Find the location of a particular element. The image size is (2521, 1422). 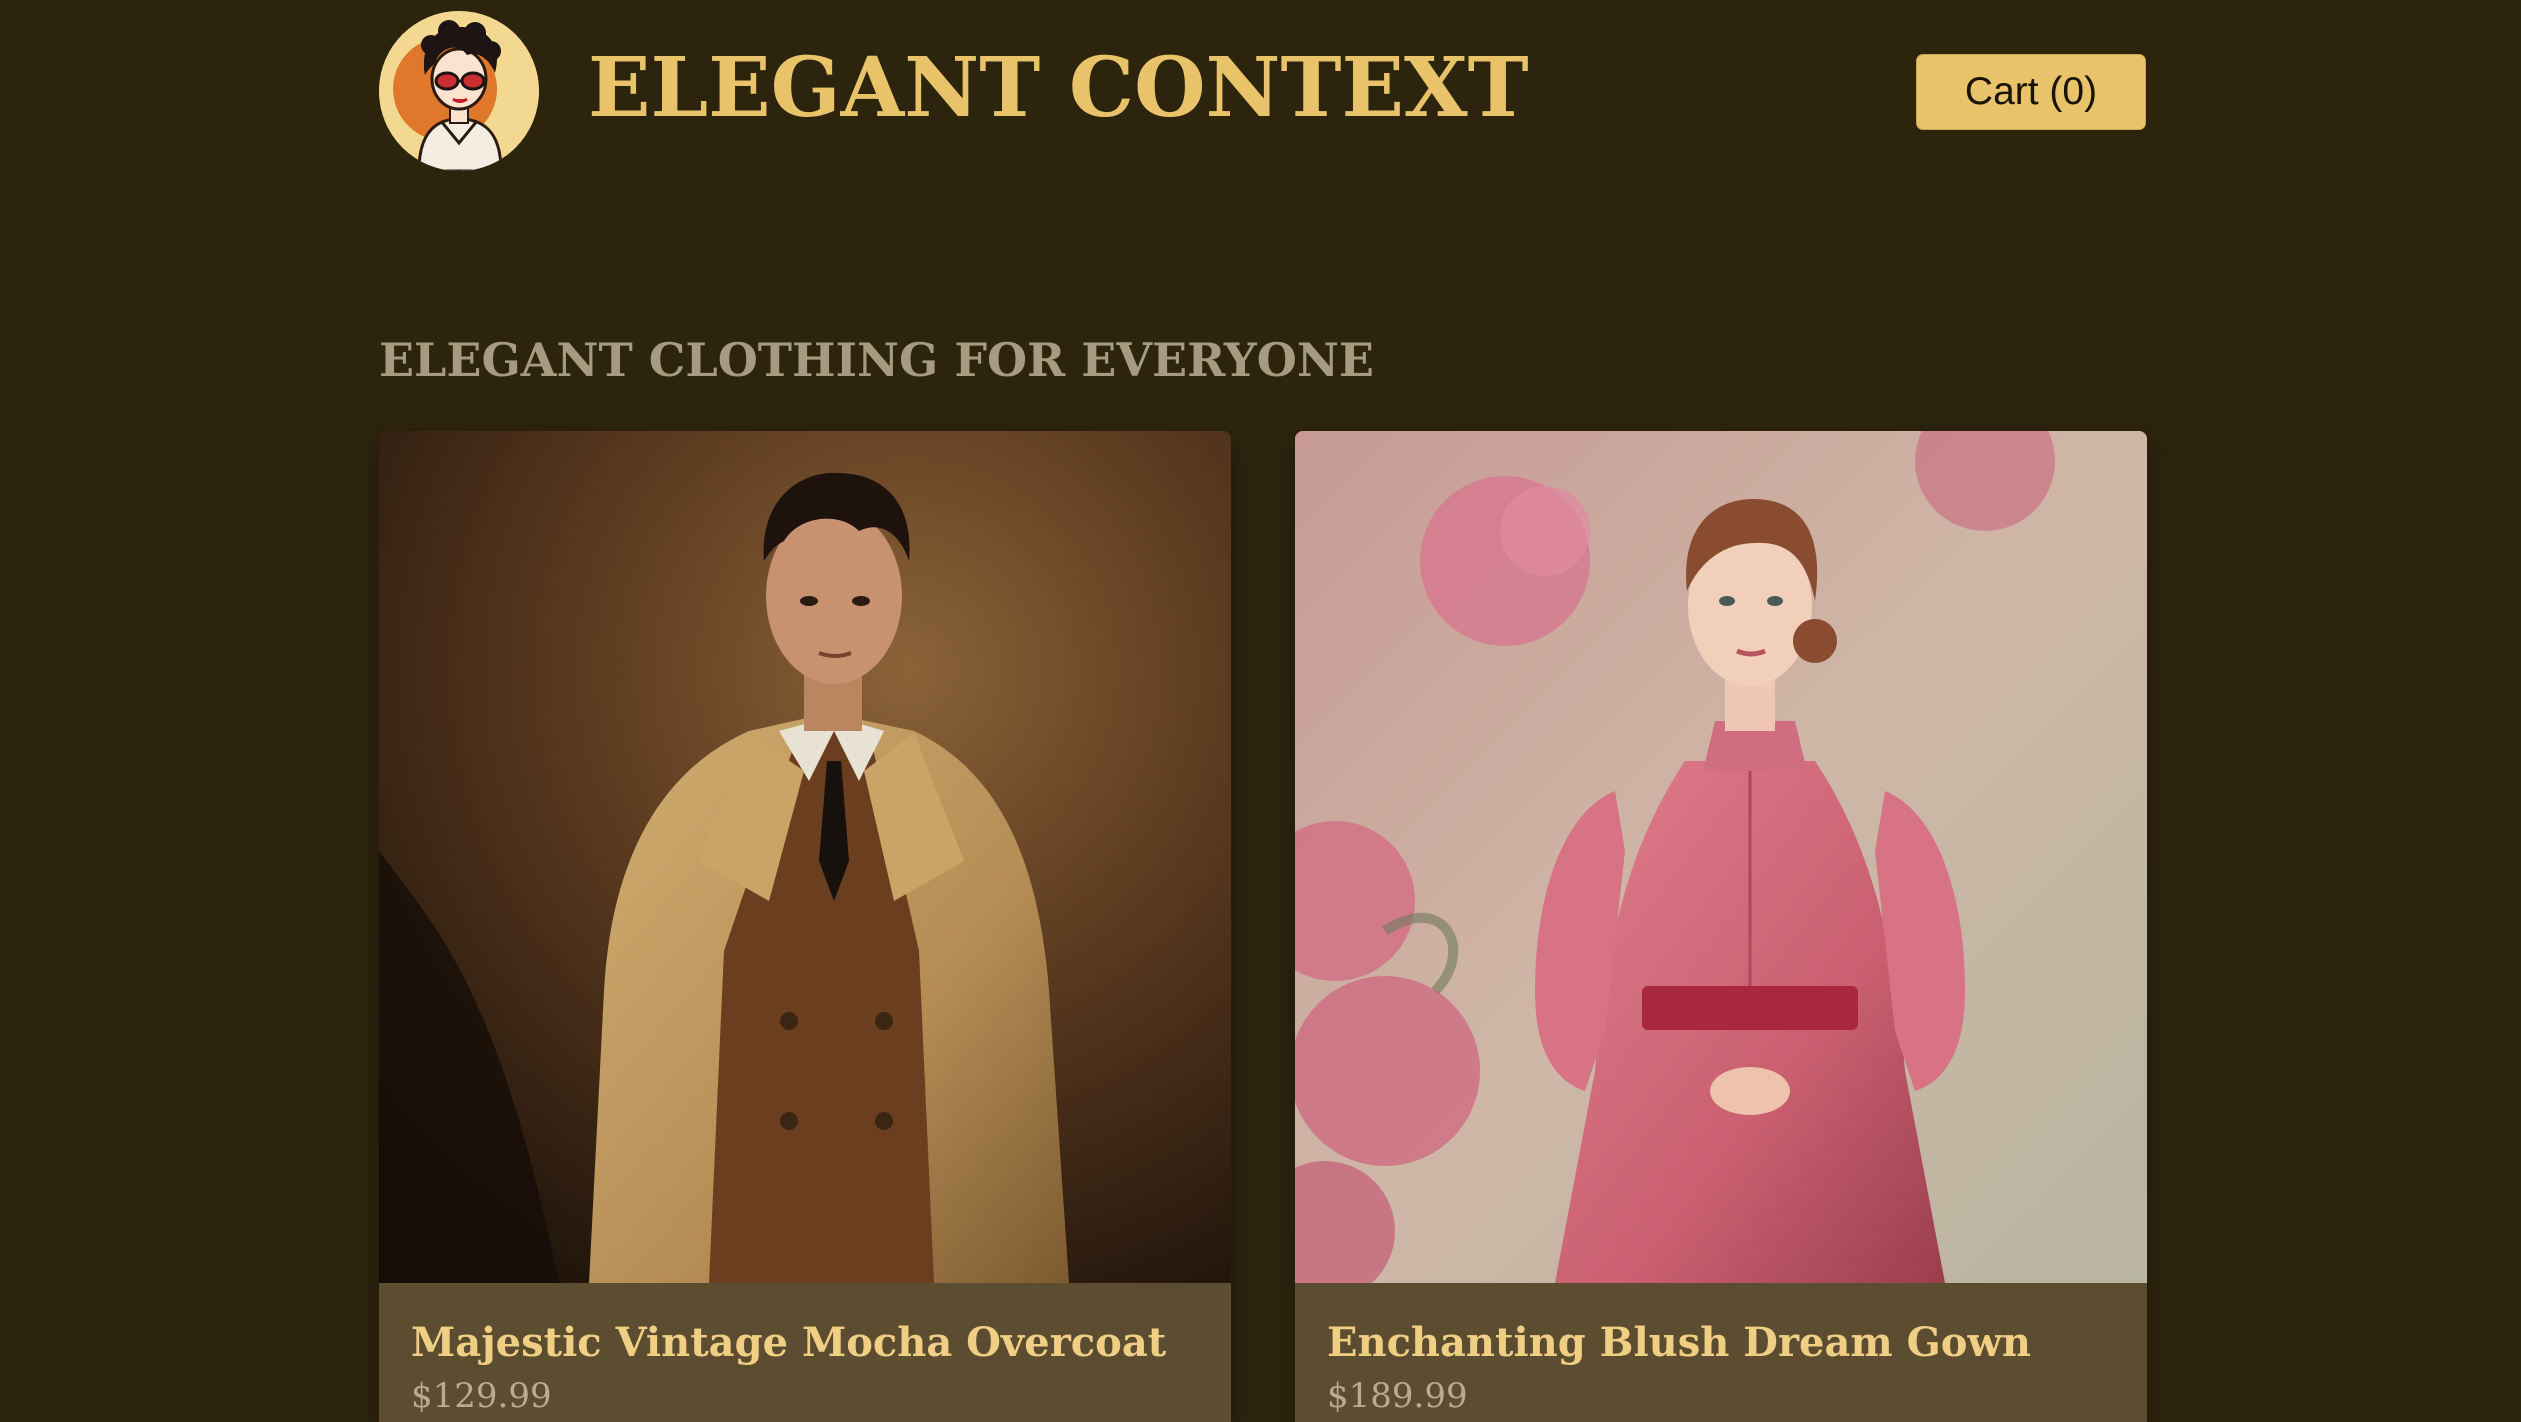

product-price: $189.99 is located at coordinates (1397, 1396).